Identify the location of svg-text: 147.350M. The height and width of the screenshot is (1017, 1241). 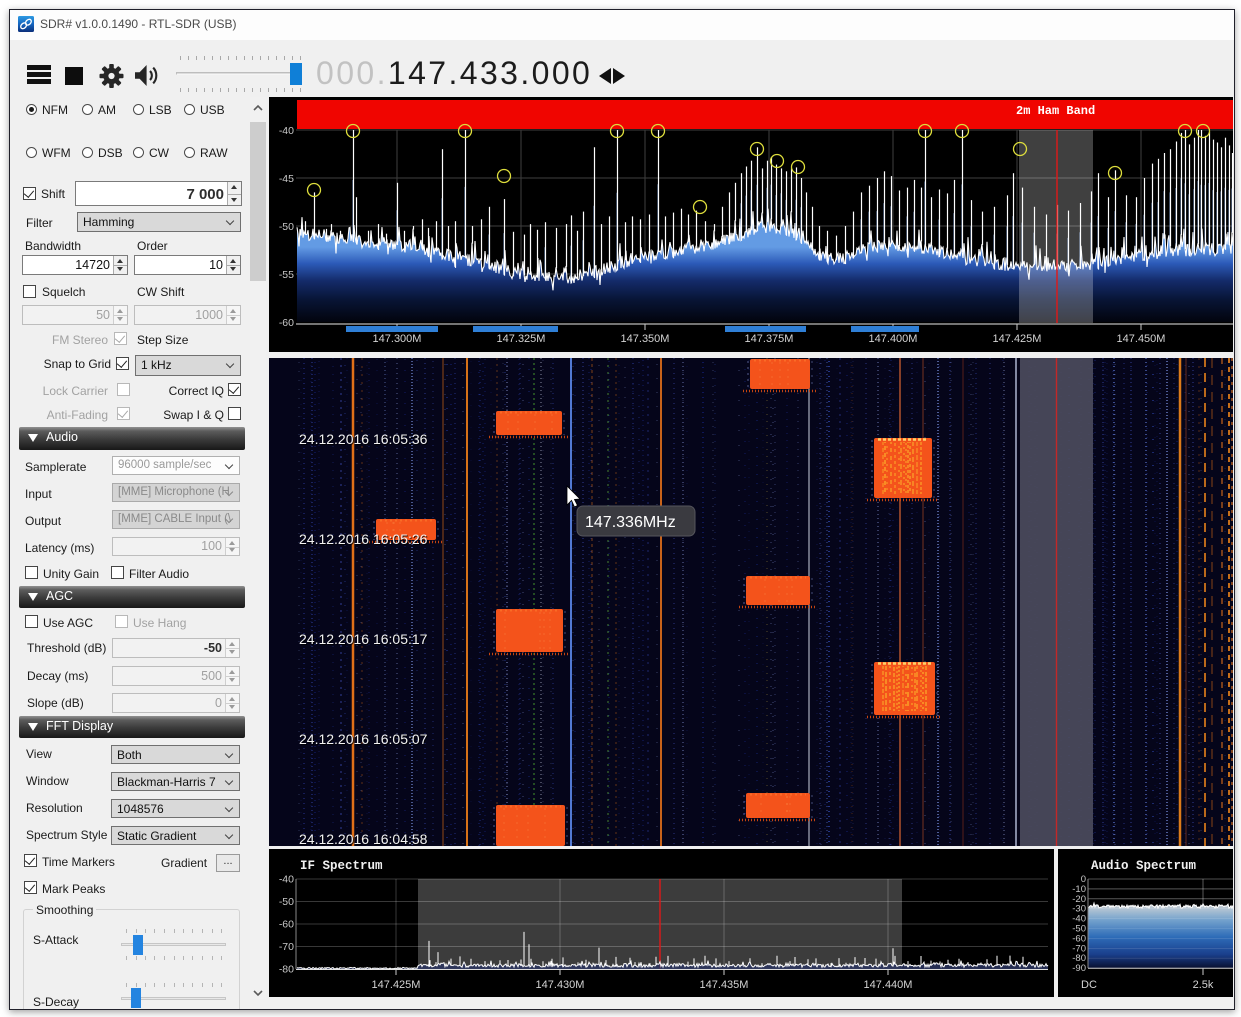
(645, 339).